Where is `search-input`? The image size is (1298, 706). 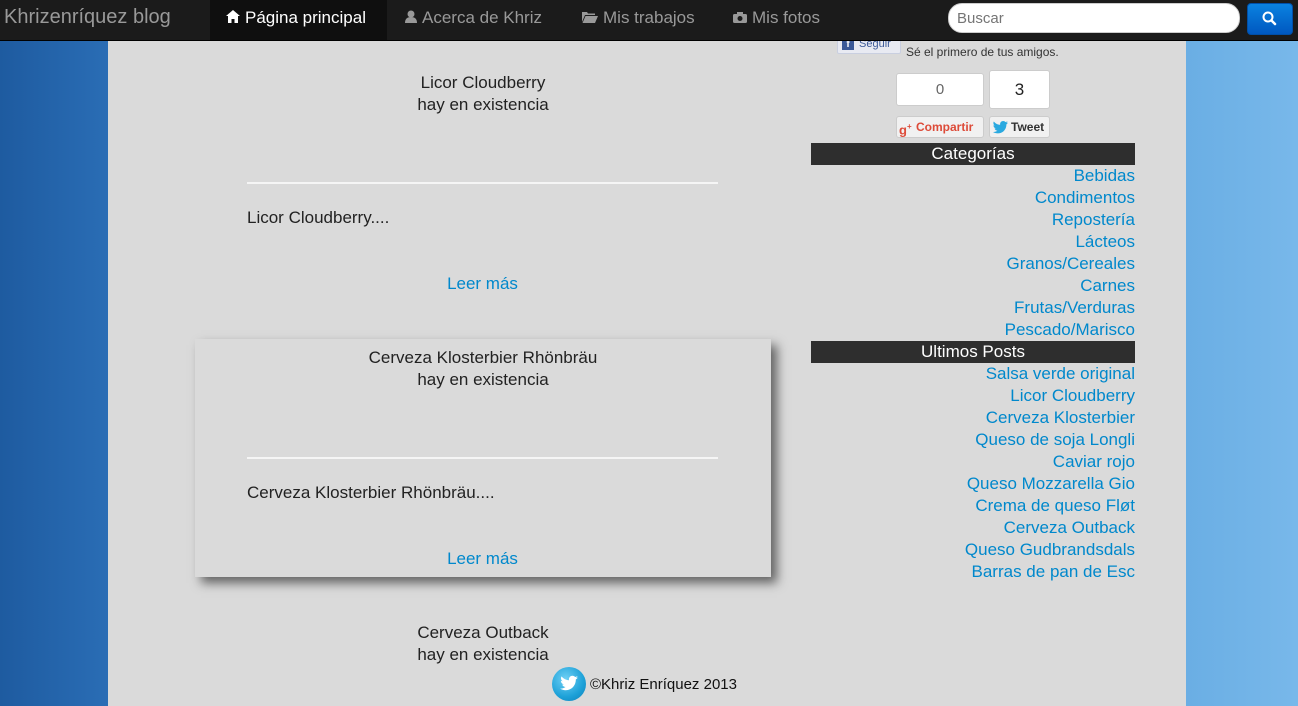 search-input is located at coordinates (1094, 18).